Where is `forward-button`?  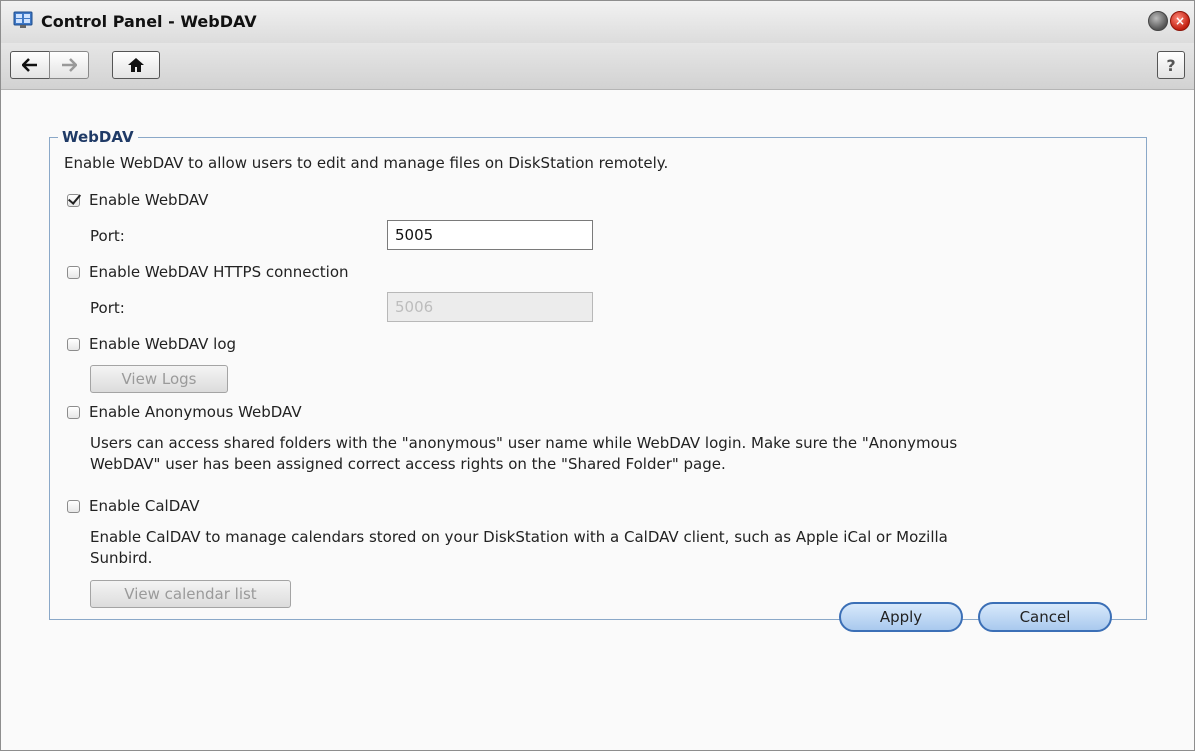 forward-button is located at coordinates (69, 65).